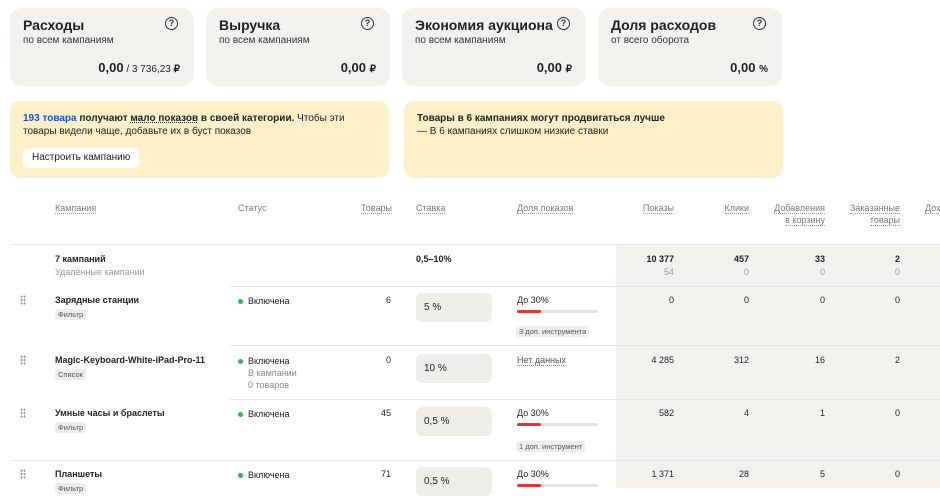 Image resolution: width=940 pixels, height=496 pixels. I want to click on rate-input: 10 %, so click(454, 368).